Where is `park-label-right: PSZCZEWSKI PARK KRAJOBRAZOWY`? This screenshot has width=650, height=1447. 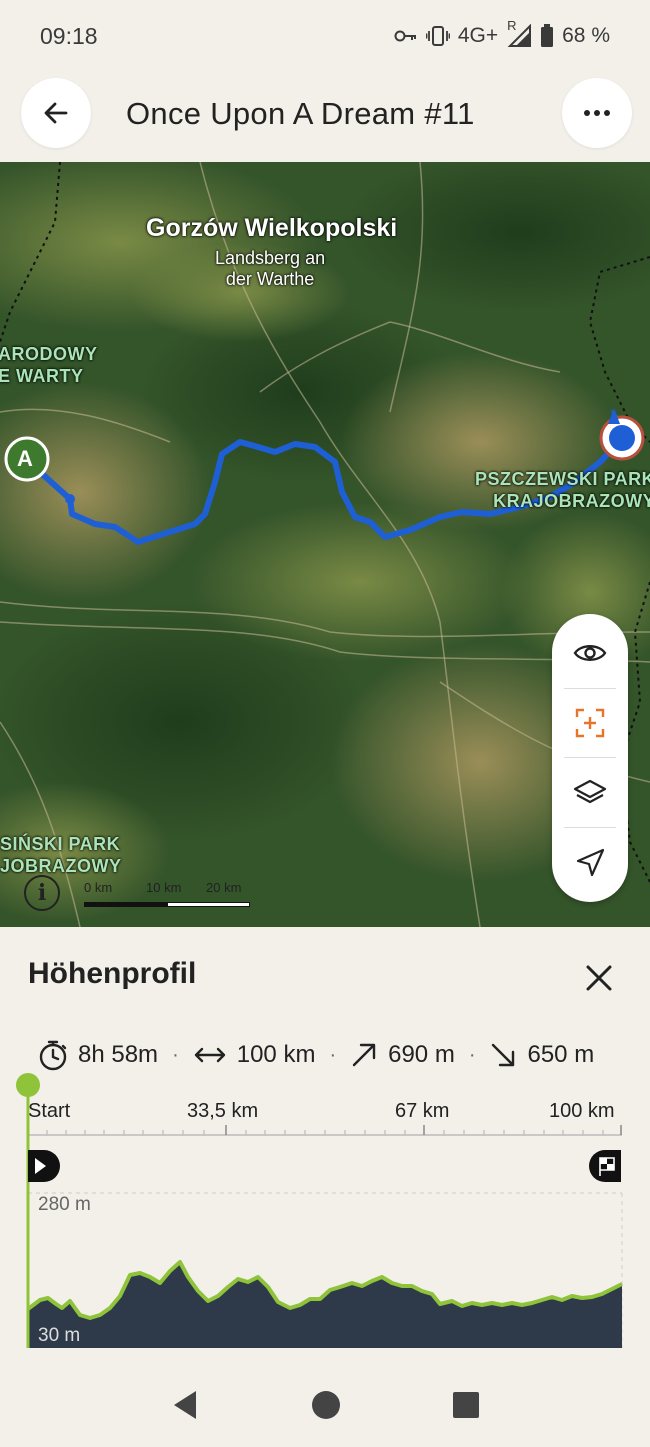
park-label-right: PSZCZEWSKI PARK KRAJOBRAZOWY is located at coordinates (562, 490).